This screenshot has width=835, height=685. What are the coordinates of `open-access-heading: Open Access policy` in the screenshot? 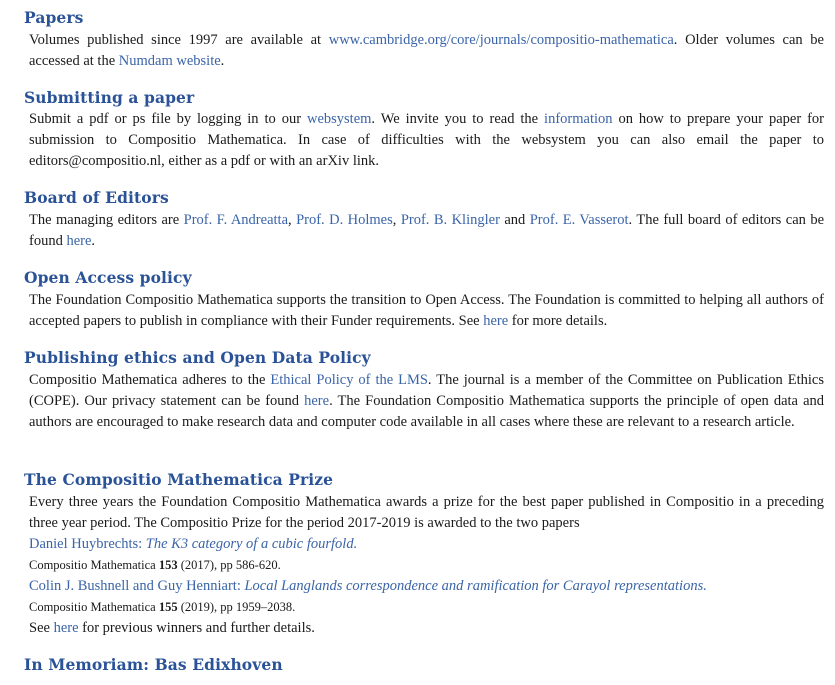 It's located at (108, 277).